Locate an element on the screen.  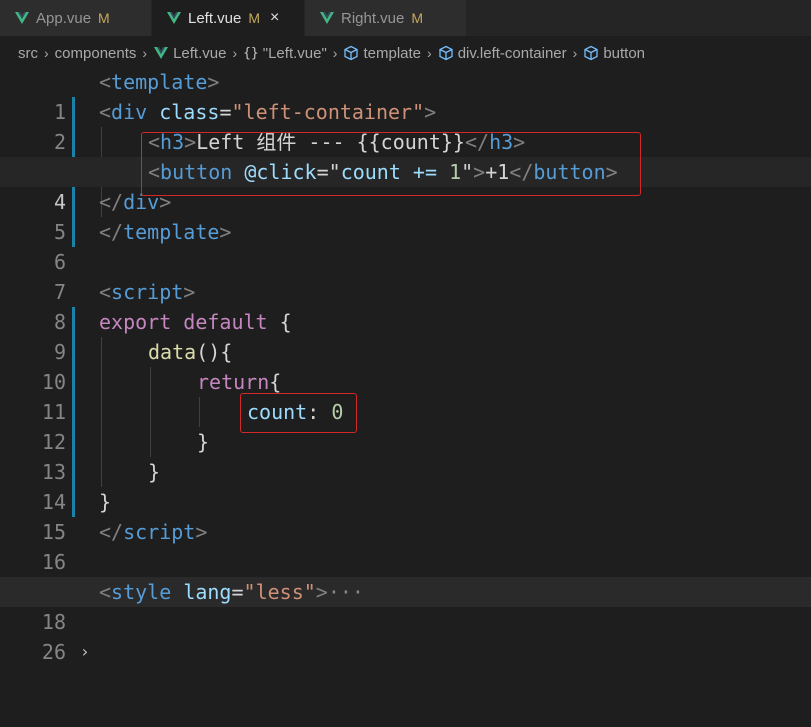
breadcrumb-file: Left.vue is located at coordinates (189, 53).